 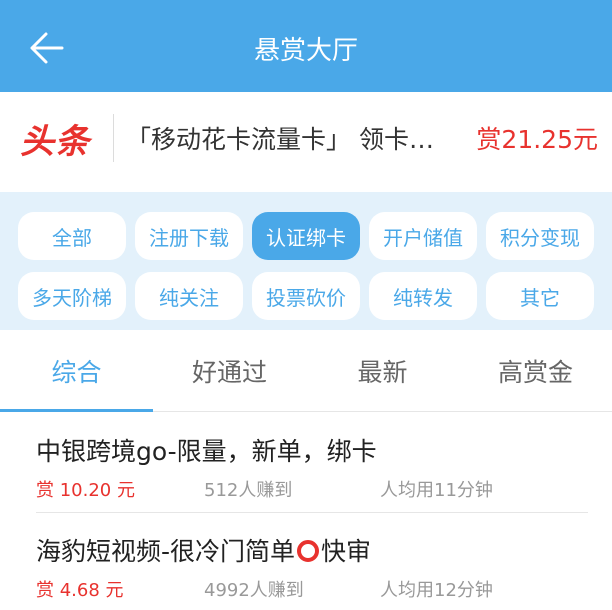 I want to click on task-title: 海豹短视频-很冷门简单 快审, so click(x=203, y=550).